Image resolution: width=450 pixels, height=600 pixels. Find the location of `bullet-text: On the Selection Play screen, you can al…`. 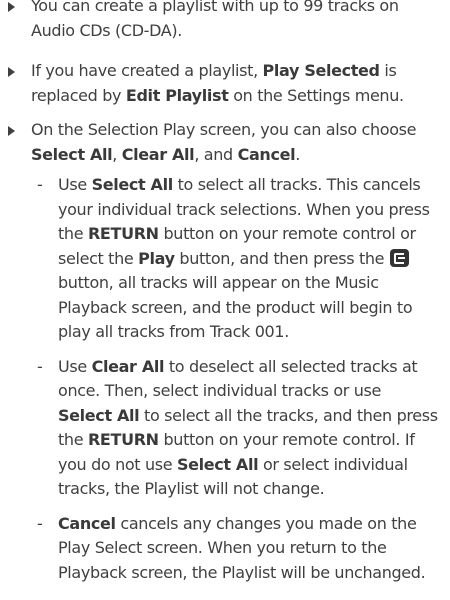

bullet-text: On the Selection Play screen, you can al… is located at coordinates (224, 129).